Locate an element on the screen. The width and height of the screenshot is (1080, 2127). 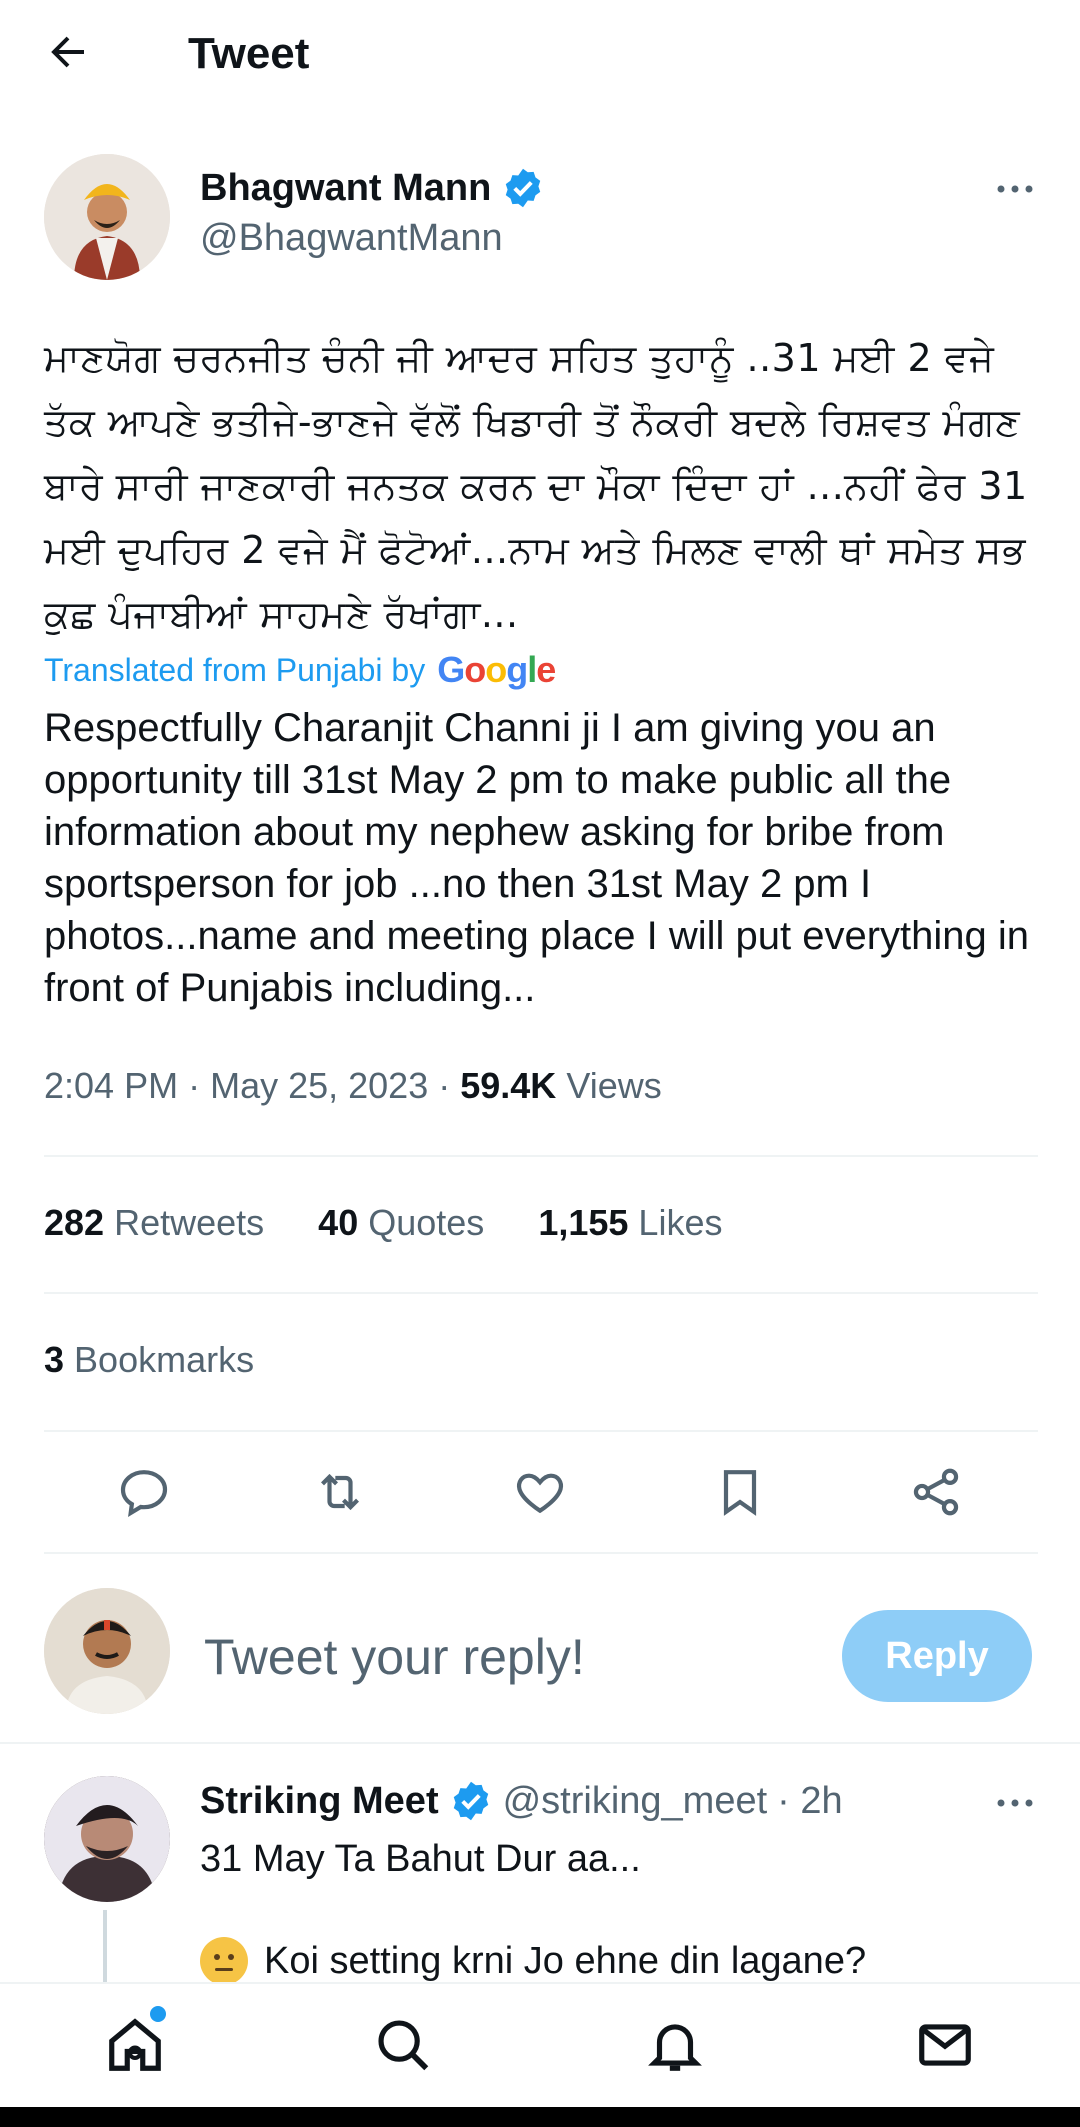
google-logo: Google is located at coordinates (496, 669).